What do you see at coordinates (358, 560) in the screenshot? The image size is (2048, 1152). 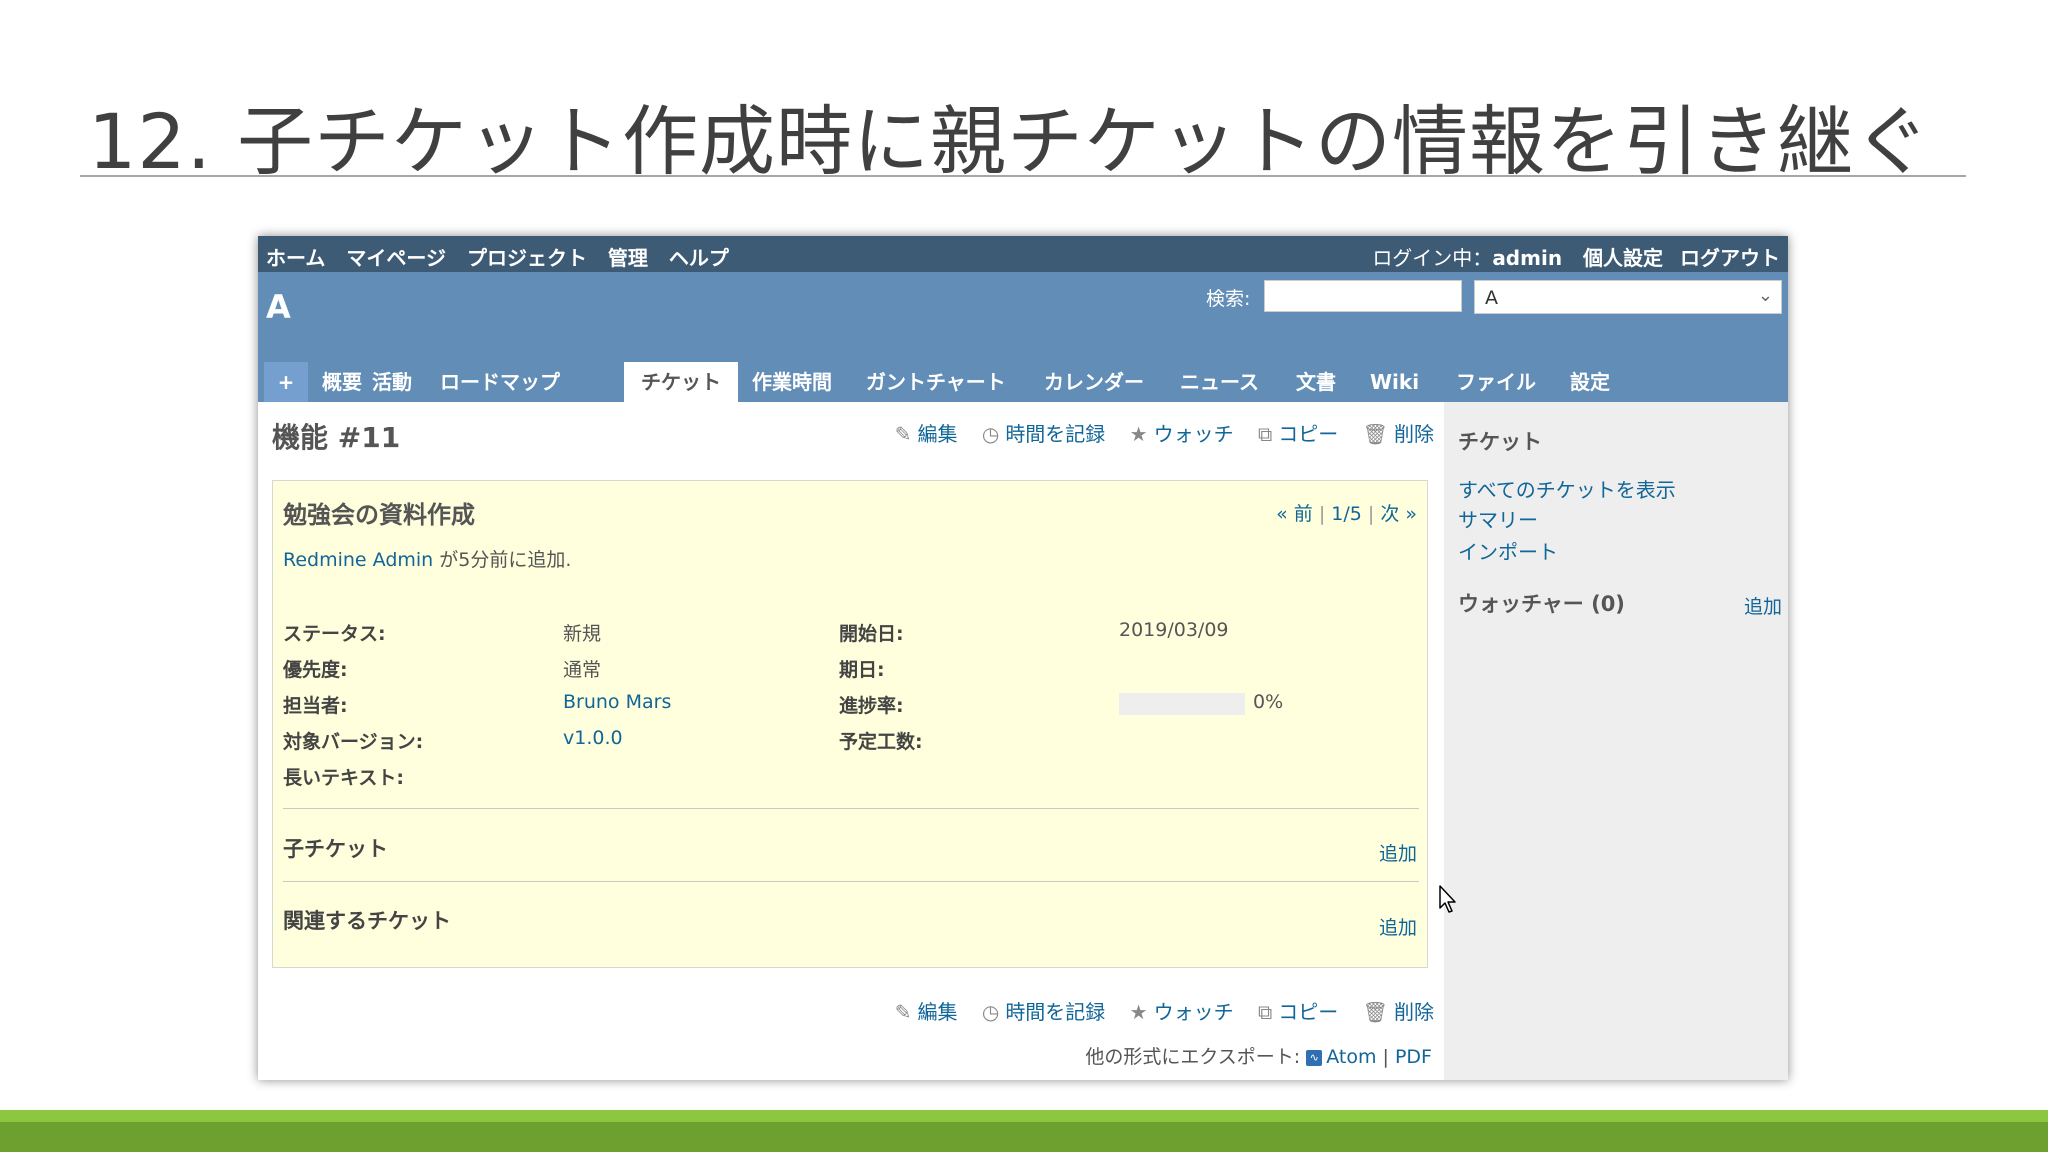 I see `author-link: Redmine Admin` at bounding box center [358, 560].